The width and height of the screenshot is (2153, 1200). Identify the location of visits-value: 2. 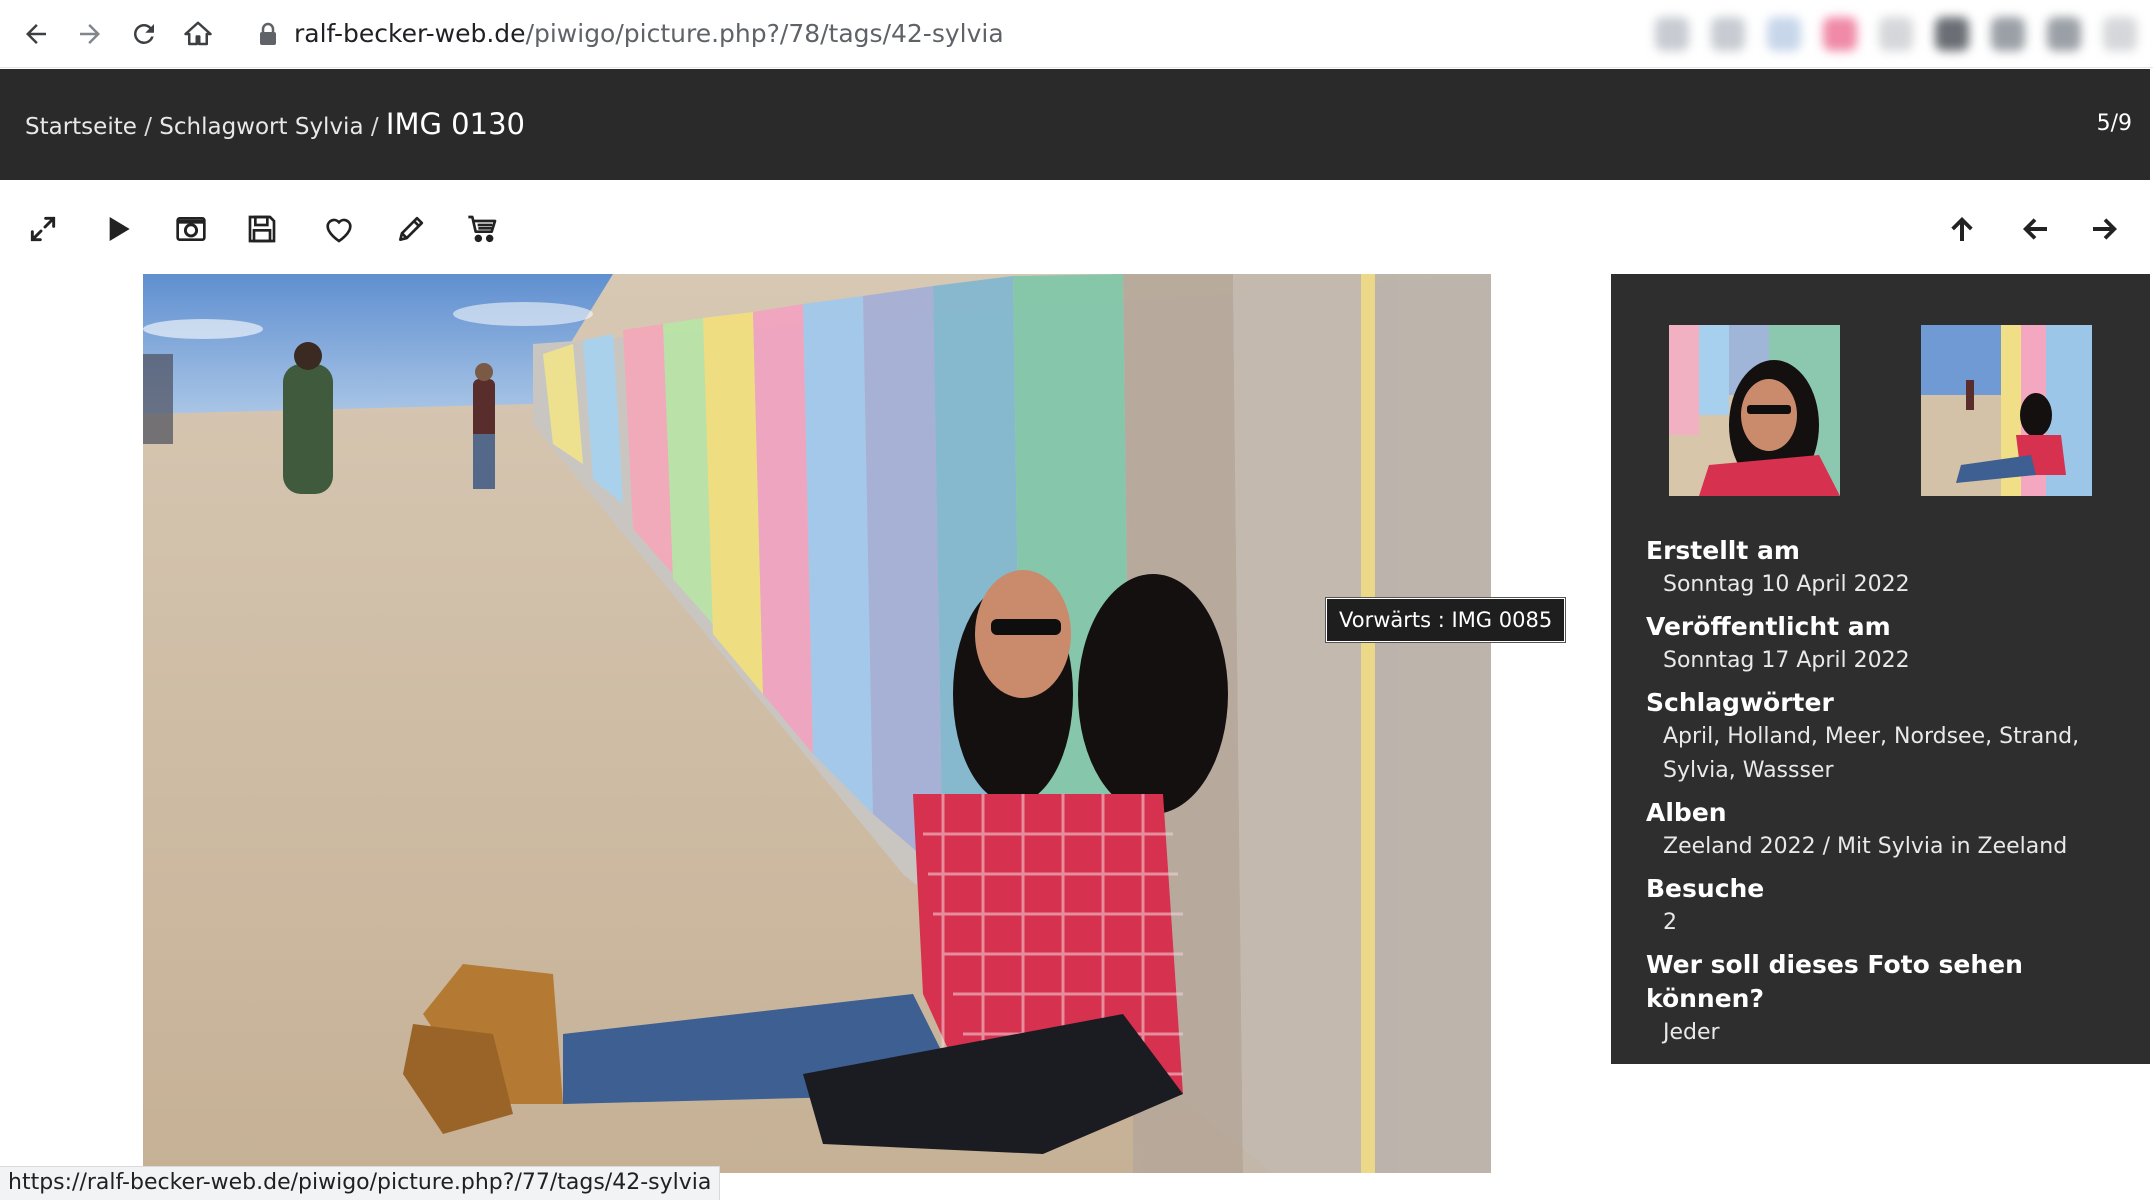
(1670, 922).